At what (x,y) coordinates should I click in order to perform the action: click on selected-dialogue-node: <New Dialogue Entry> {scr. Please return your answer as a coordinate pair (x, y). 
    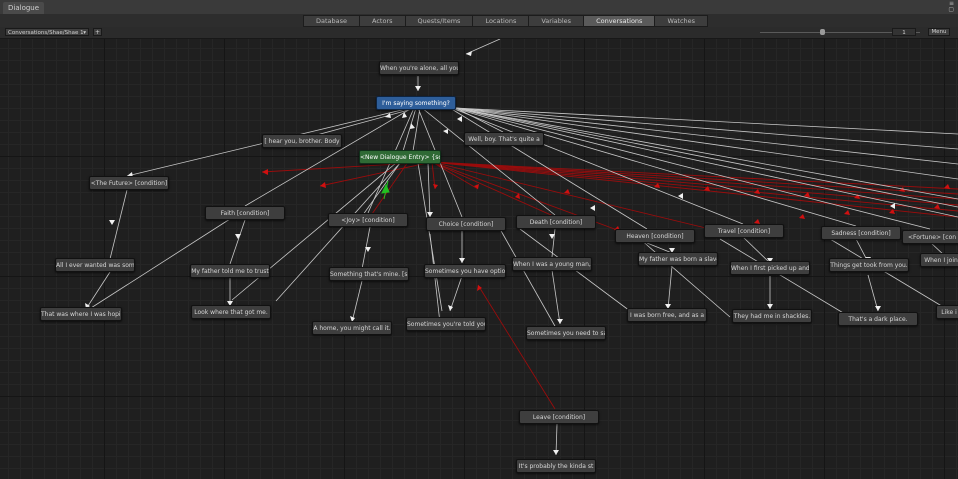
    Looking at the image, I should click on (400, 157).